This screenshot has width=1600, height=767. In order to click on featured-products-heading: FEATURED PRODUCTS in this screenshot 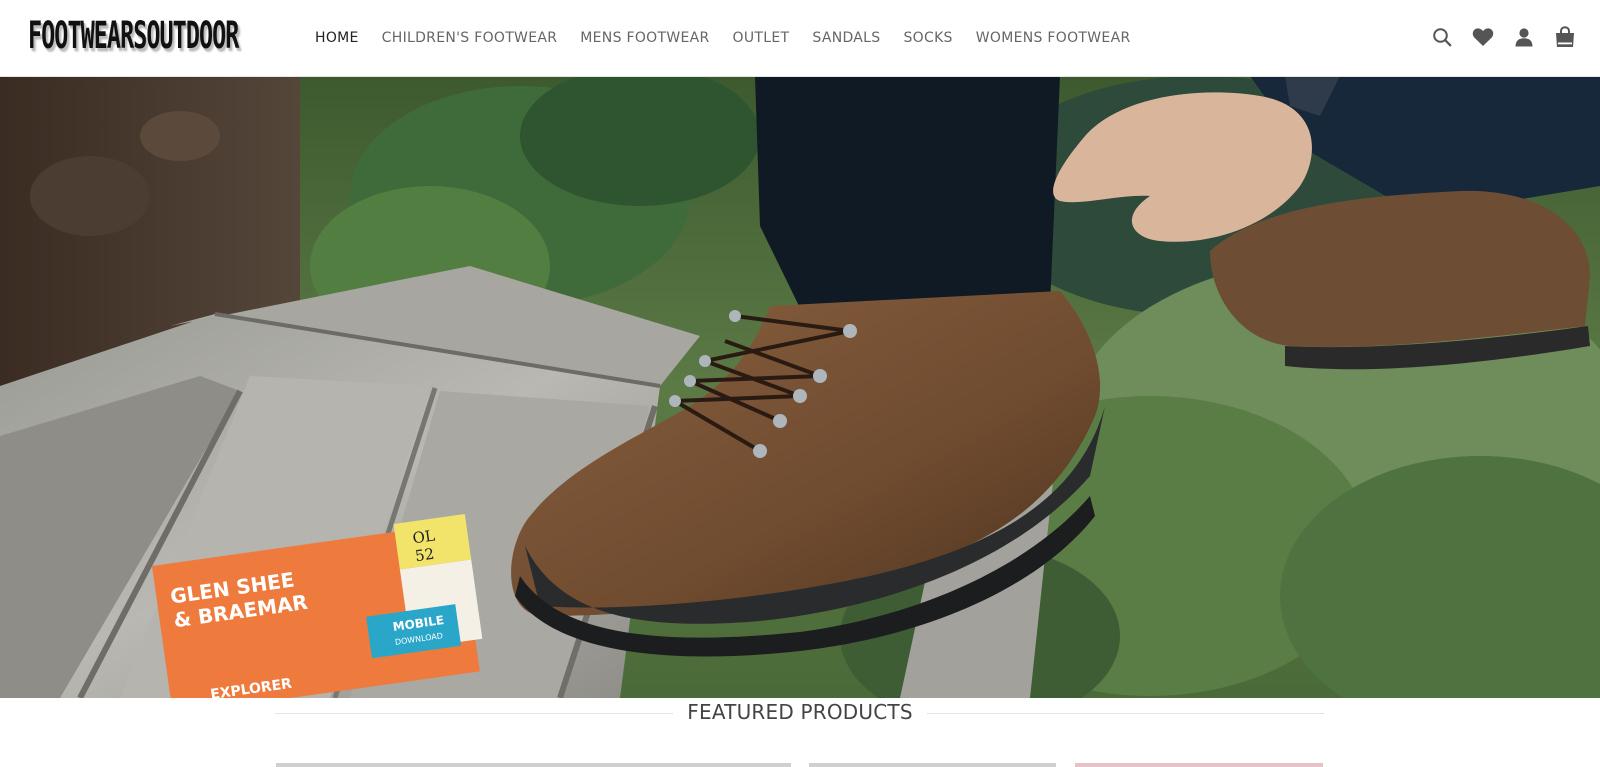, I will do `click(800, 712)`.